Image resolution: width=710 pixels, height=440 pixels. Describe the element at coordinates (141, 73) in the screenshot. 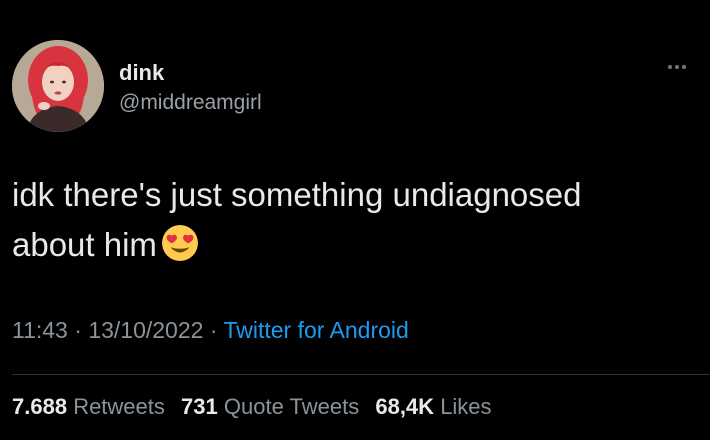

I see `display-name: dink` at that location.